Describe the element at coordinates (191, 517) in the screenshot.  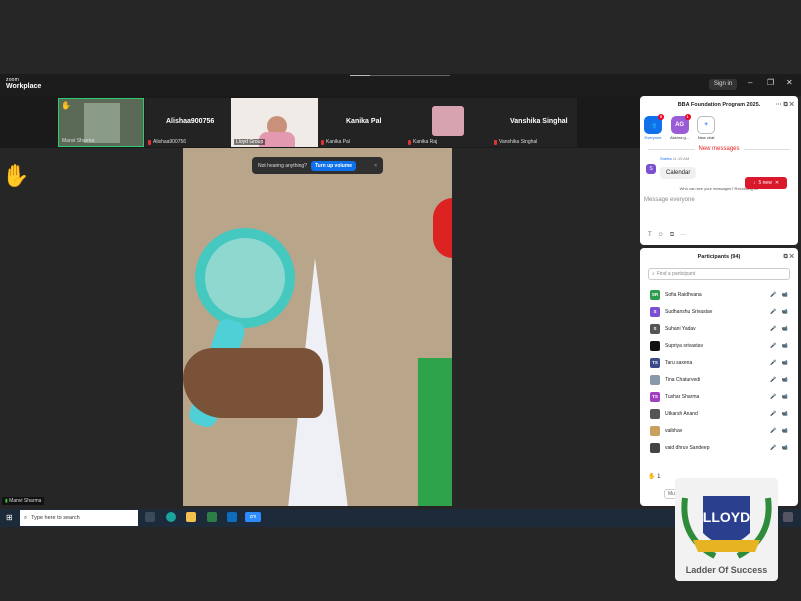
I see `file-explorer-icon` at that location.